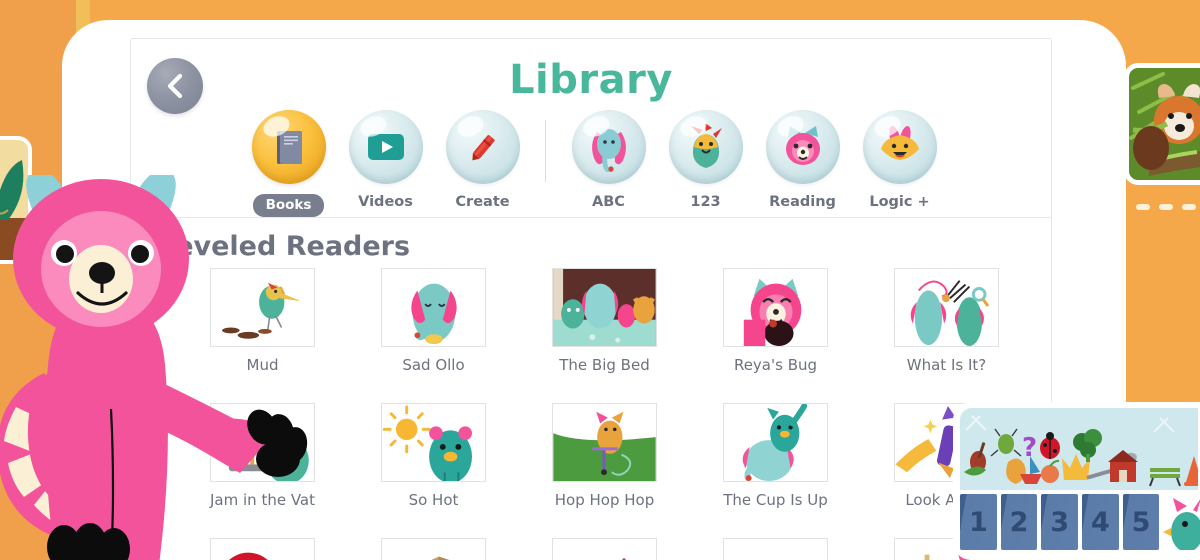  I want to click on nav-item-123: 123, so click(705, 160).